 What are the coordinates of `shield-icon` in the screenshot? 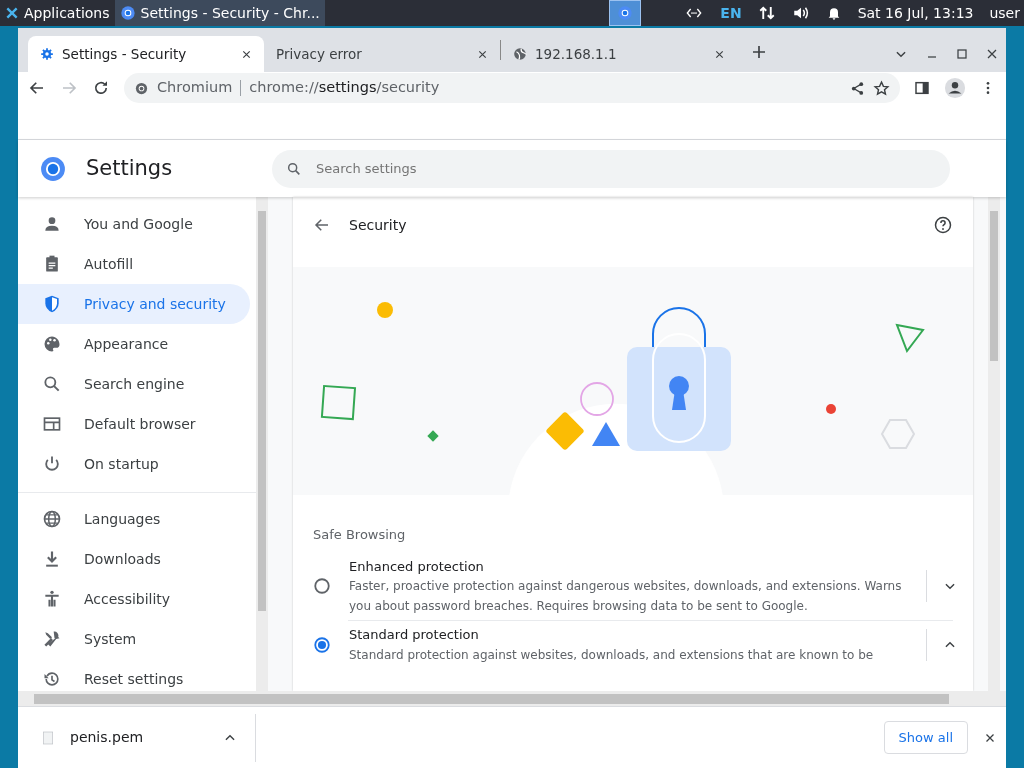 It's located at (52, 304).